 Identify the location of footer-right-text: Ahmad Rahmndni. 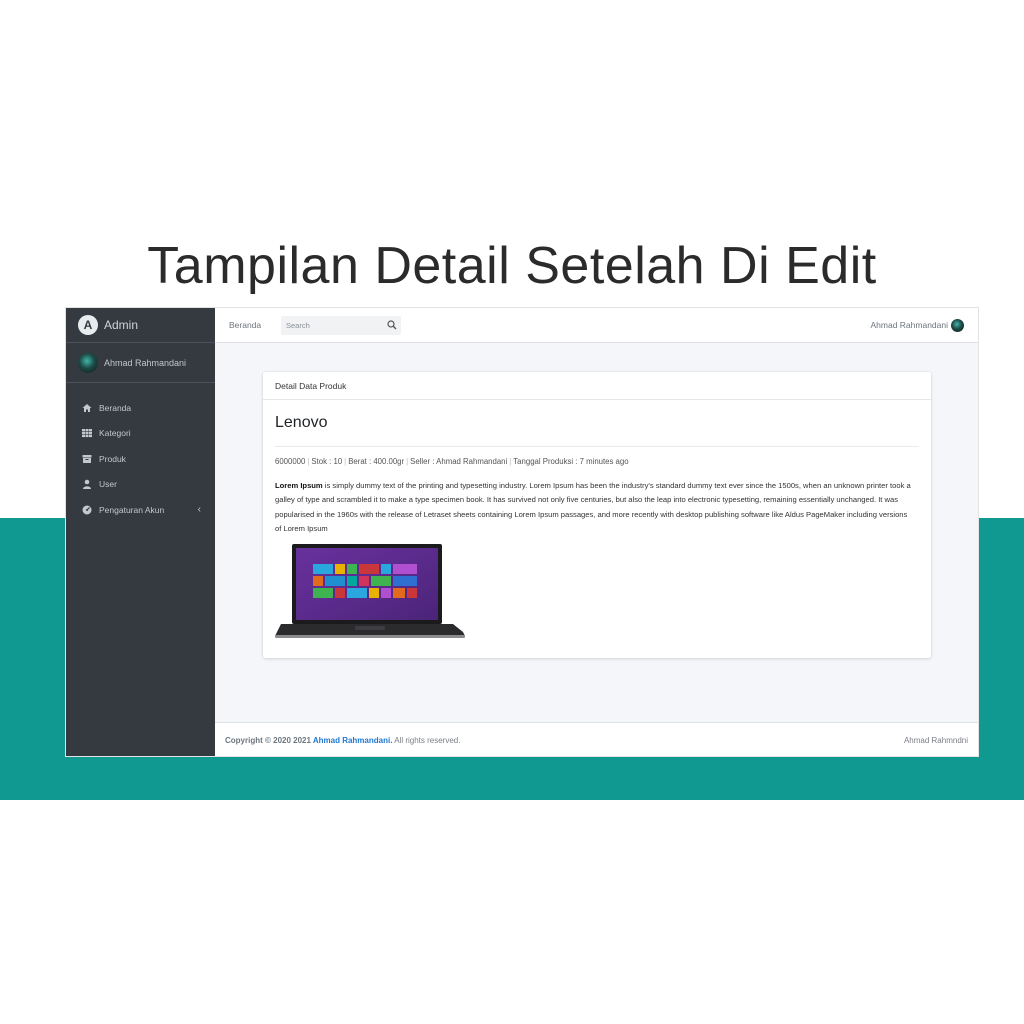
(935, 740).